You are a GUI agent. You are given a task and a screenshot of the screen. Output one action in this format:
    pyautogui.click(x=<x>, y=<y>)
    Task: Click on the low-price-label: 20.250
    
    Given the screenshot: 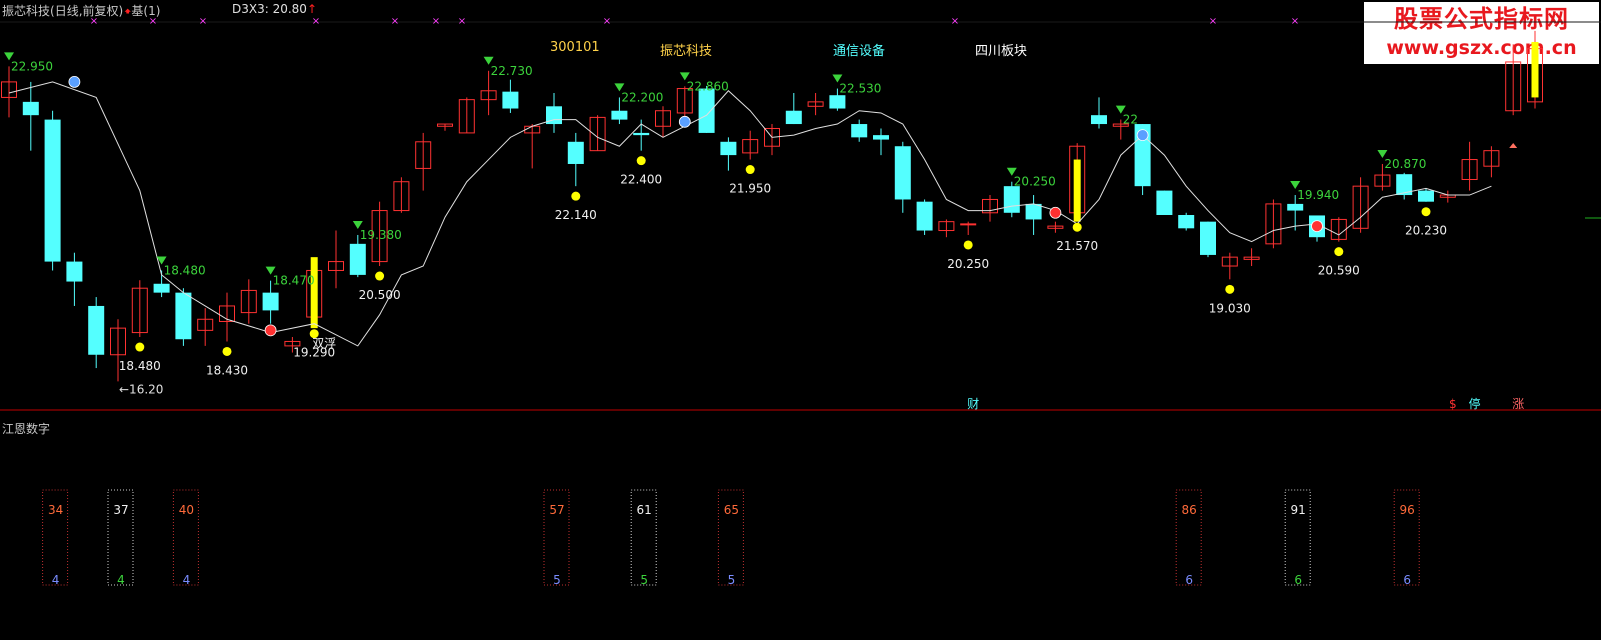 What is the action you would take?
    pyautogui.click(x=968, y=264)
    